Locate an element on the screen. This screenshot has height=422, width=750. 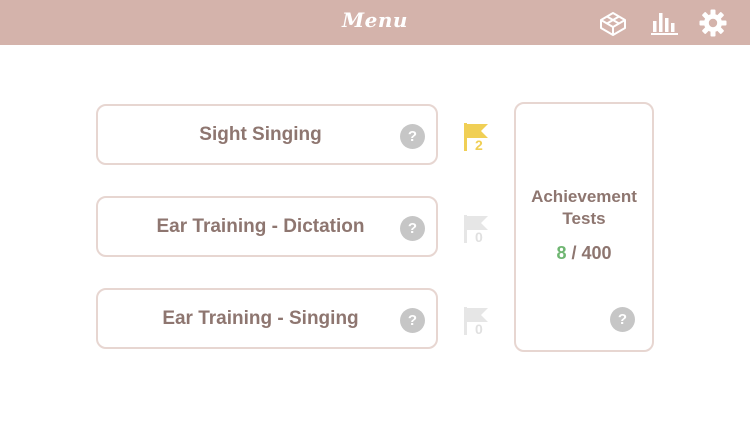
ear-training-singing-help-icon: ? is located at coordinates (412, 320).